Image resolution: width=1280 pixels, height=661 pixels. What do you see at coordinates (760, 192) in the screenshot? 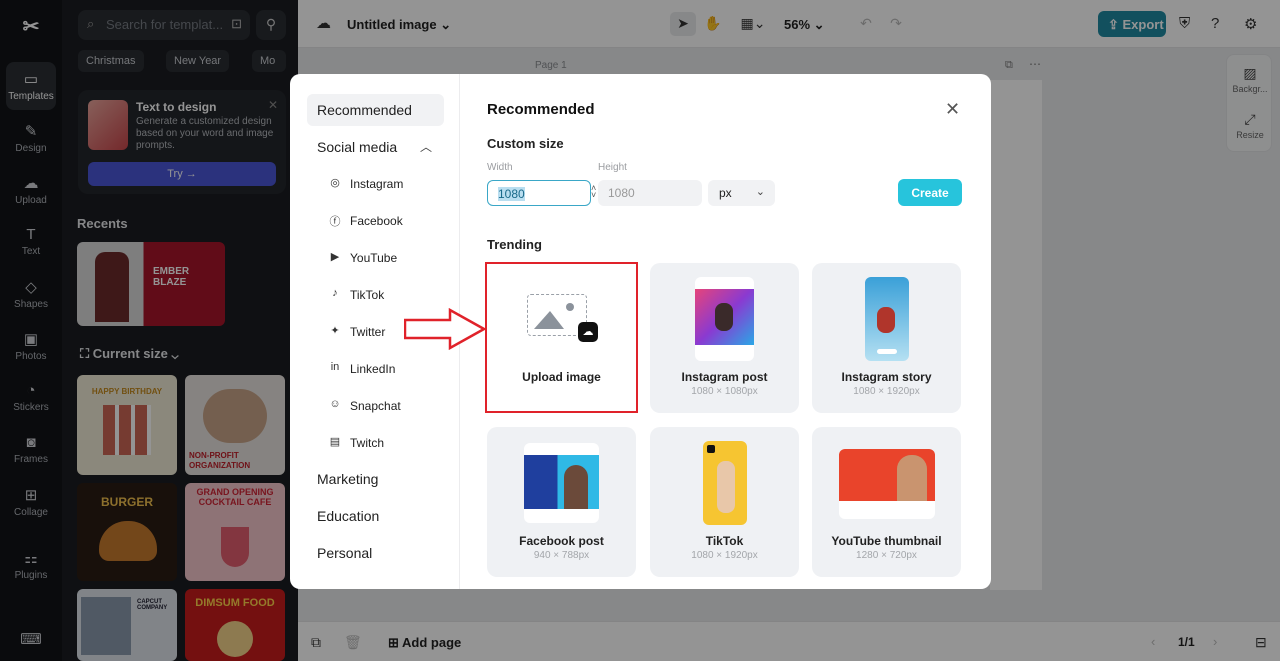
I see `chevron-down-icon: ⌄` at bounding box center [760, 192].